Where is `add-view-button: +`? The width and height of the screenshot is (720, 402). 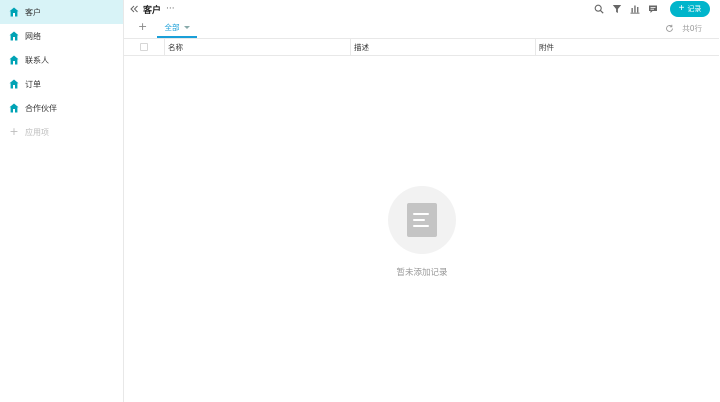 add-view-button: + is located at coordinates (142, 26).